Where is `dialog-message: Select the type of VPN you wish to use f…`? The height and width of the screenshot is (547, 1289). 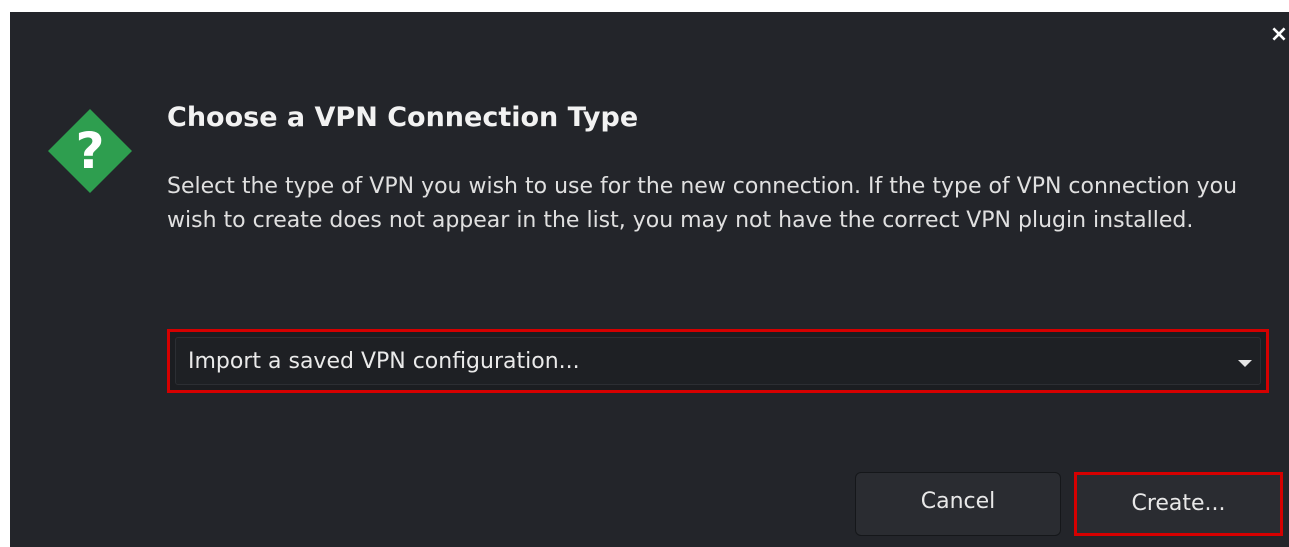 dialog-message: Select the type of VPN you wish to use f… is located at coordinates (702, 203).